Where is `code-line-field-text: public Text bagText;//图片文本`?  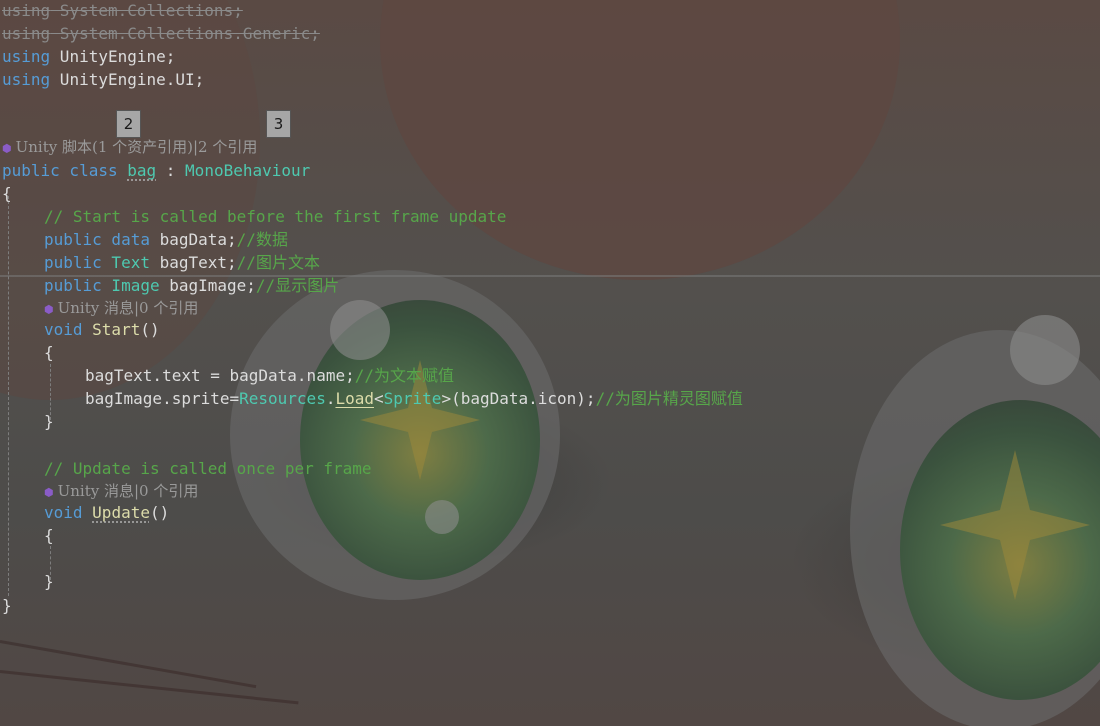 code-line-field-text: public Text bagText;//图片文本 is located at coordinates (182, 262).